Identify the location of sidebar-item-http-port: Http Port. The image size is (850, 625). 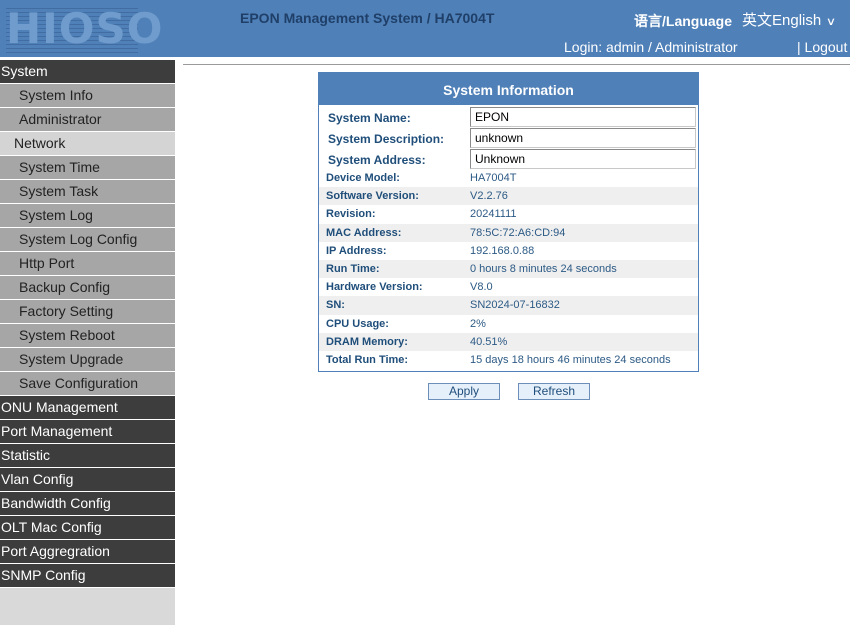
(87, 264).